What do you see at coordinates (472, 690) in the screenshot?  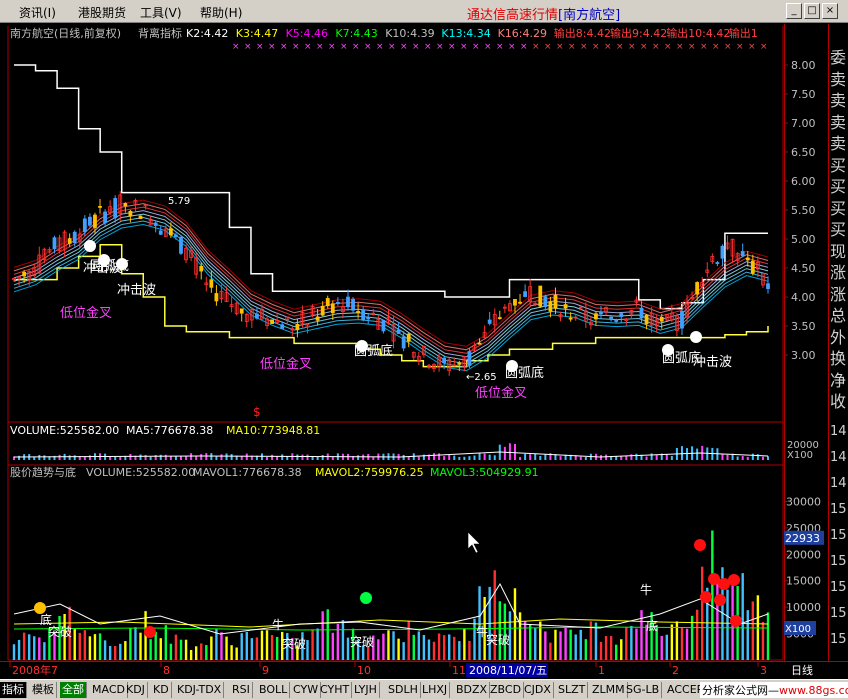 I see `indicator-tab-bdzx: BDZX` at bounding box center [472, 690].